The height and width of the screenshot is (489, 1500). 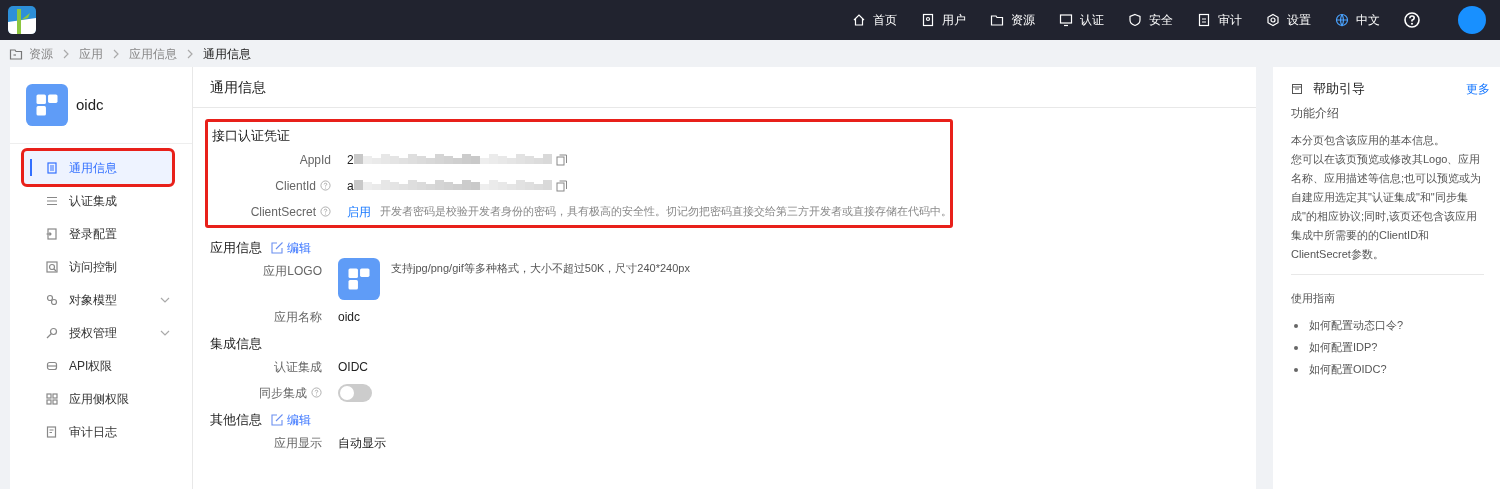 I want to click on home-icon, so click(x=859, y=20).